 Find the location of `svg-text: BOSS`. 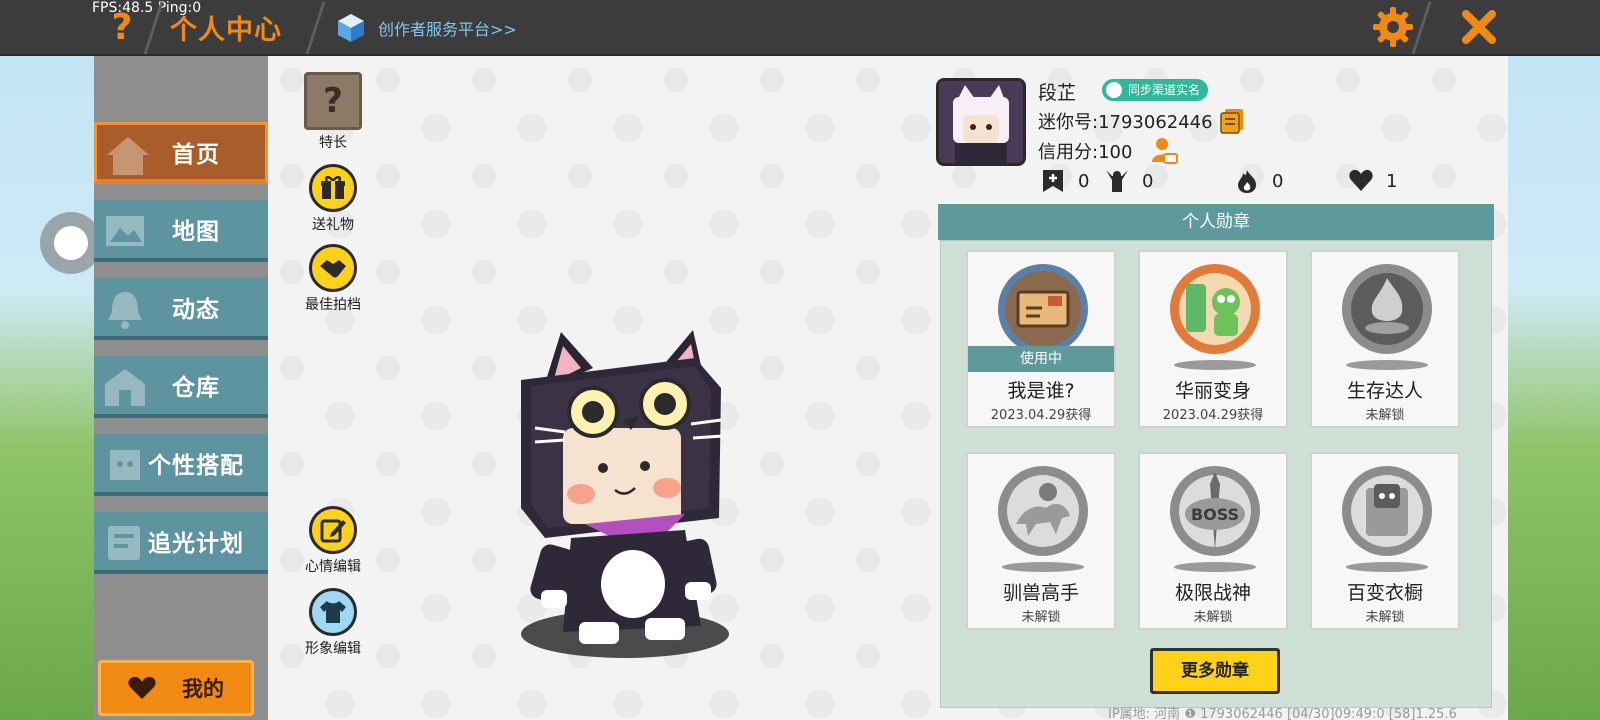

svg-text: BOSS is located at coordinates (1215, 514).